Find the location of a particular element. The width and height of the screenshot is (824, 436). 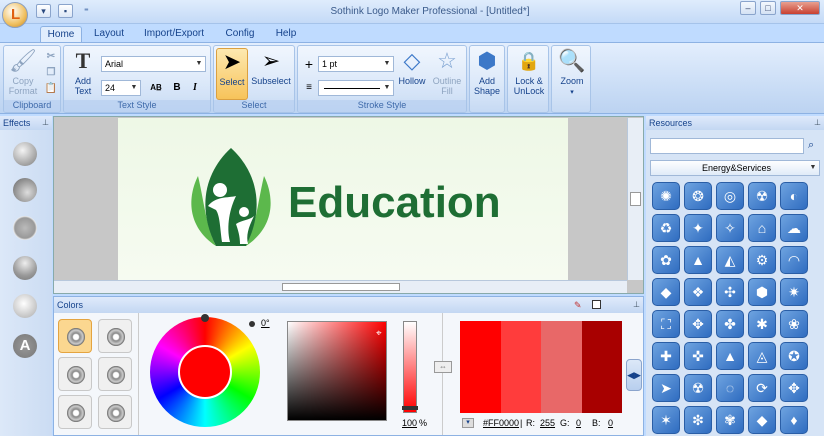

tab-home: Home is located at coordinates (61, 34).